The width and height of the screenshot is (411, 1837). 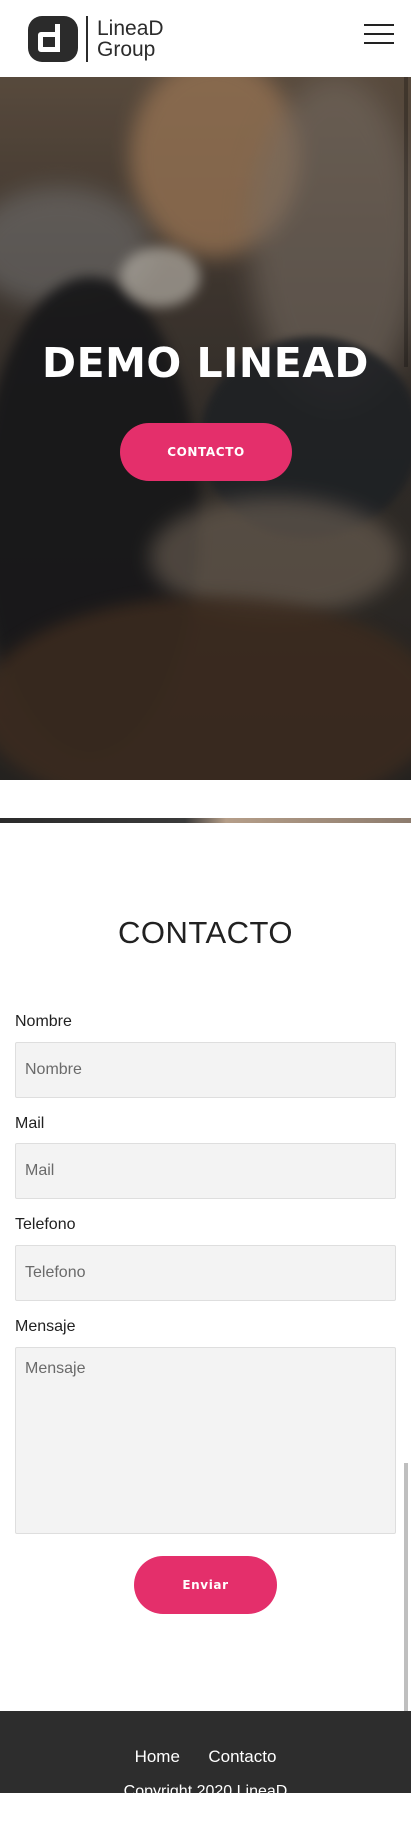 What do you see at coordinates (126, 49) in the screenshot?
I see `logo-text-line2: Group` at bounding box center [126, 49].